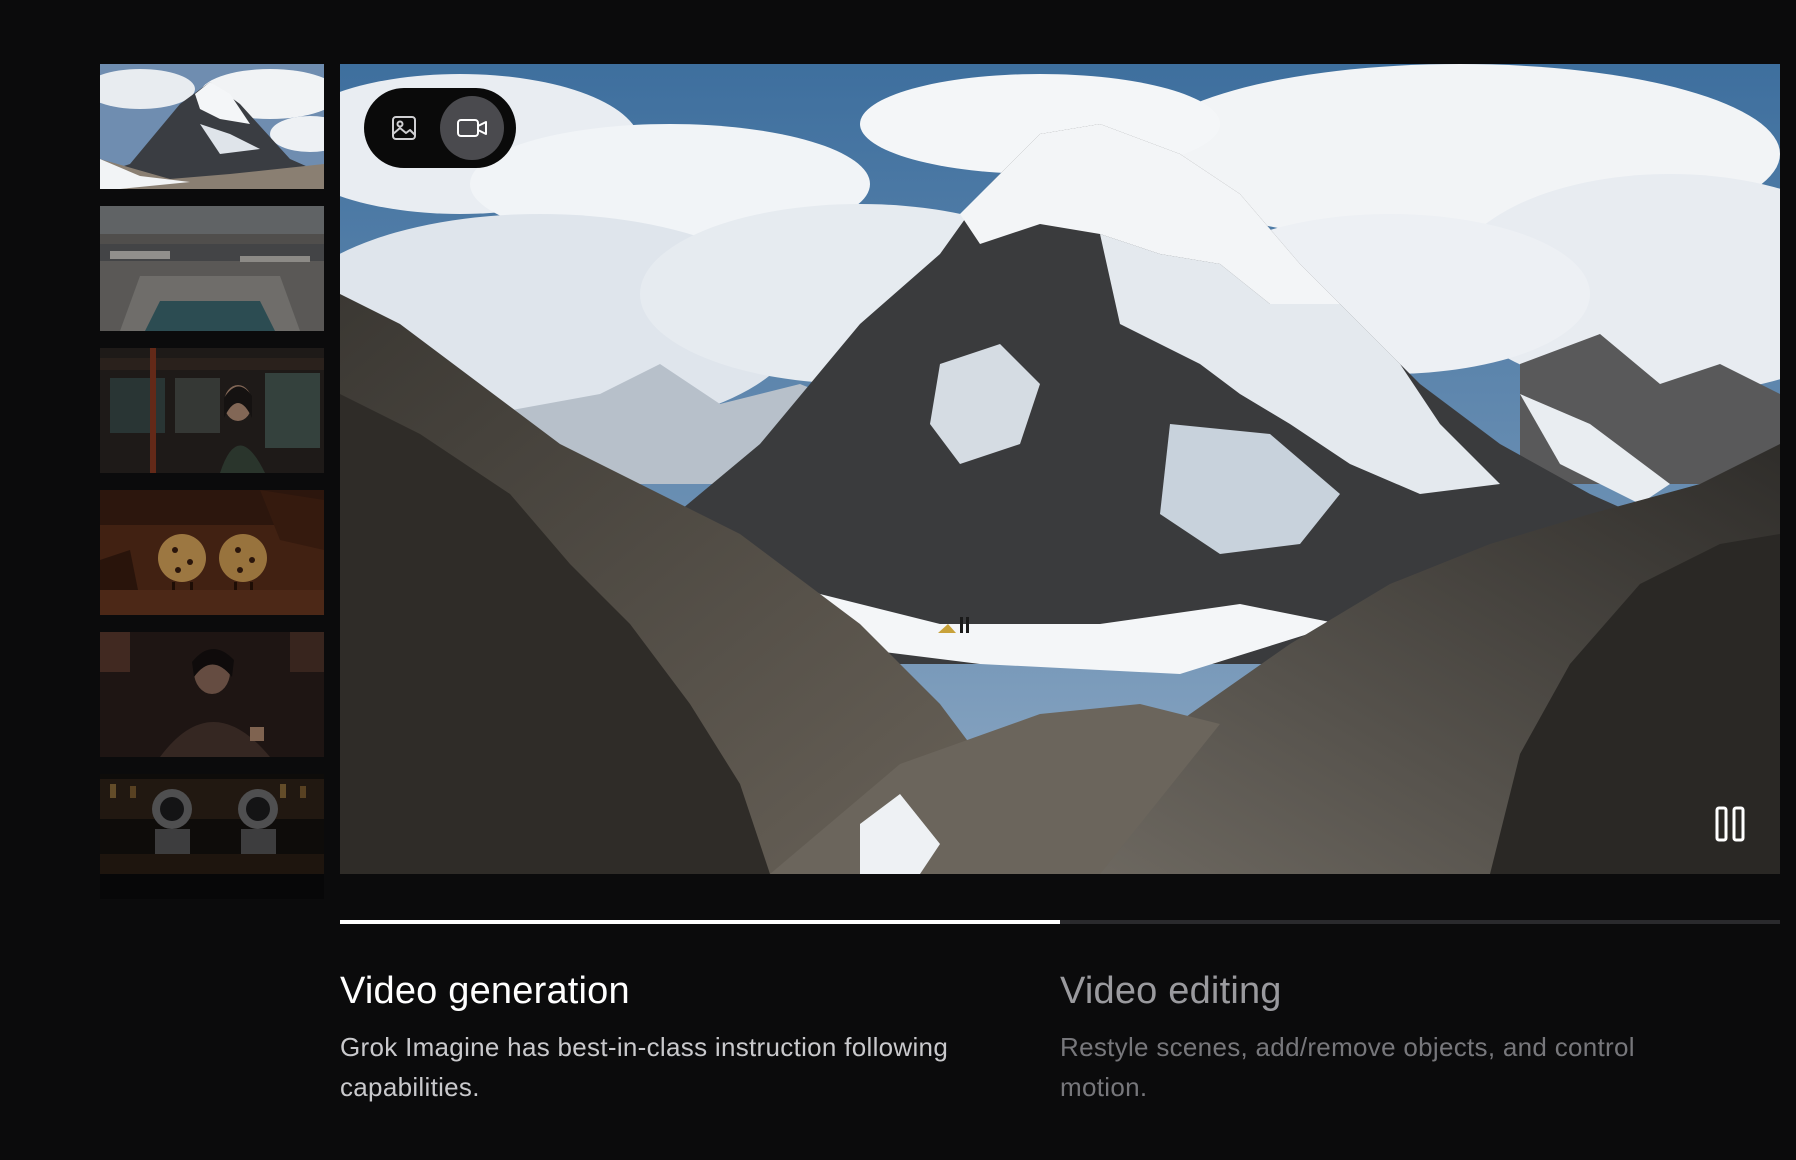 This screenshot has width=1796, height=1160. What do you see at coordinates (485, 991) in the screenshot?
I see `tab-title-video-generation: Video generation` at bounding box center [485, 991].